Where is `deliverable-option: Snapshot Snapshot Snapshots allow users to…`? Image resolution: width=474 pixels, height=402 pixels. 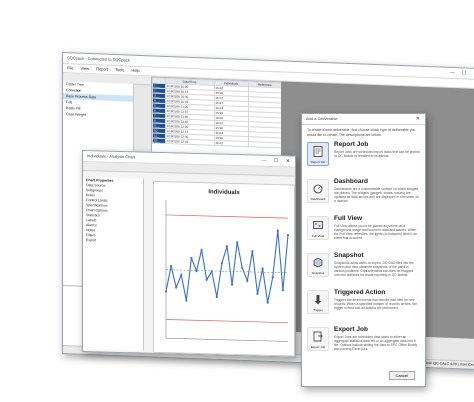
deliverable-option: Snapshot Snapshot Snapshots allow users to… is located at coordinates (363, 268).